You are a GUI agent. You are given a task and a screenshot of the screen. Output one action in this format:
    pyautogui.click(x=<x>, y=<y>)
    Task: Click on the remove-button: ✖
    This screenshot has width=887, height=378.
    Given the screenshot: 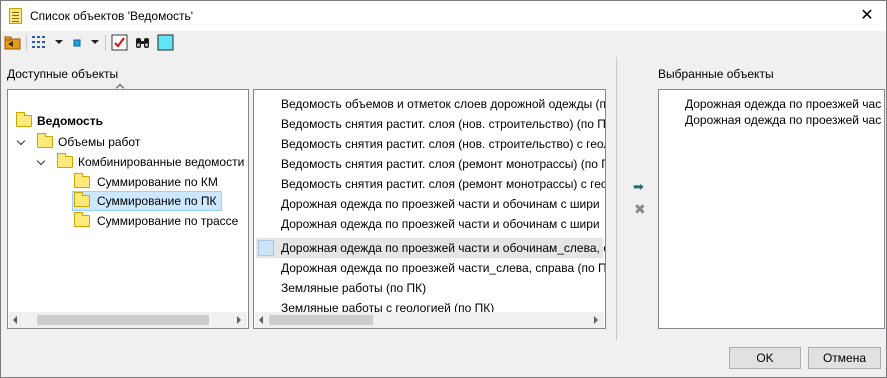 What is the action you would take?
    pyautogui.click(x=640, y=209)
    